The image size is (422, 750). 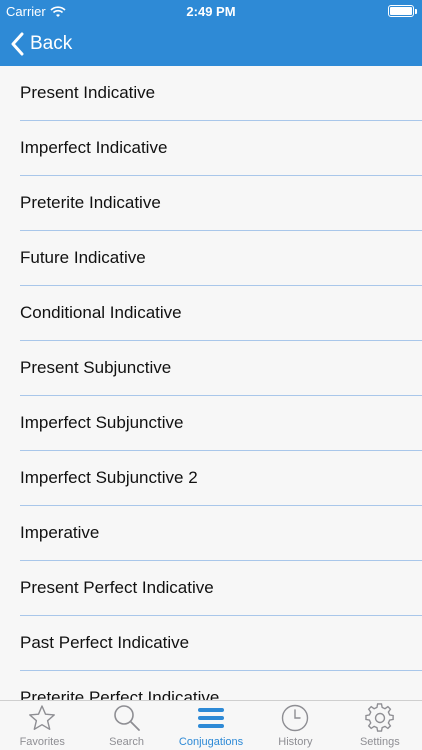 What do you see at coordinates (295, 718) in the screenshot?
I see `clock-icon` at bounding box center [295, 718].